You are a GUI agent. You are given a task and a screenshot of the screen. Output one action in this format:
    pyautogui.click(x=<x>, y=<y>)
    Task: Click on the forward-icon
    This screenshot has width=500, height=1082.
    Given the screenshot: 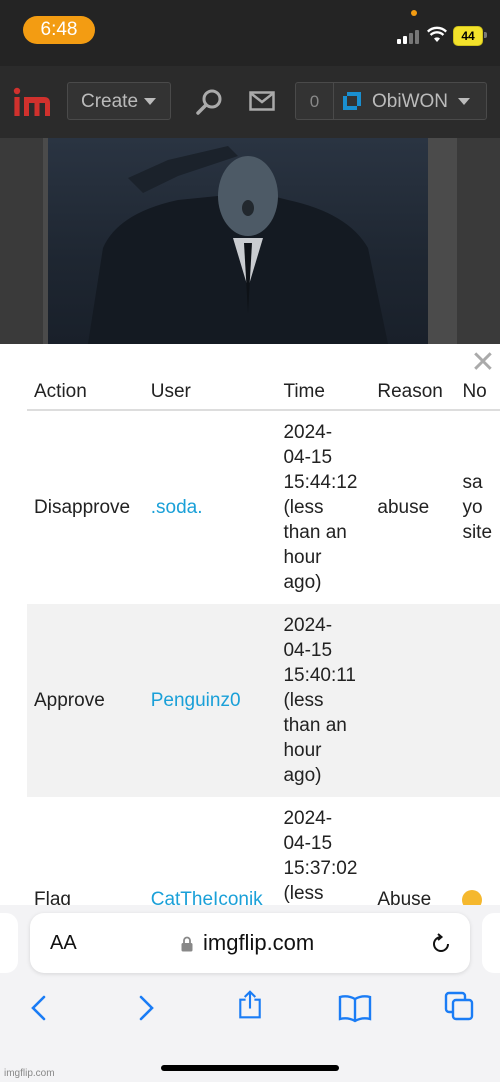 What is the action you would take?
    pyautogui.click(x=146, y=1008)
    